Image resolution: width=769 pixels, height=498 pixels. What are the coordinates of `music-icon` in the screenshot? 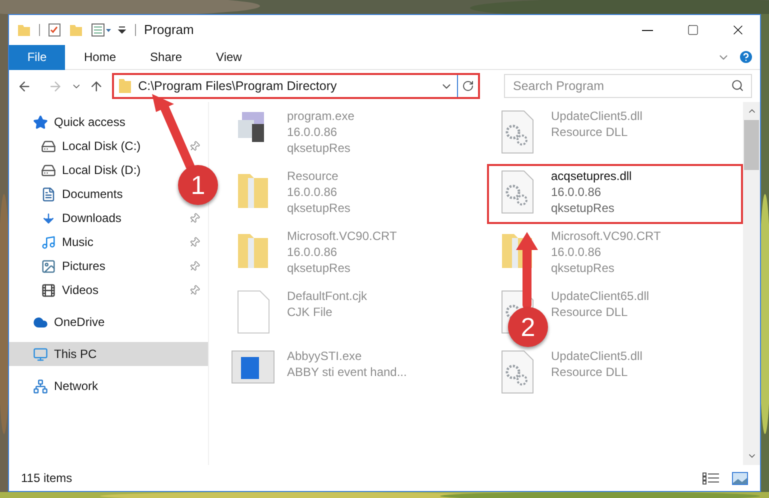 It's located at (48, 242).